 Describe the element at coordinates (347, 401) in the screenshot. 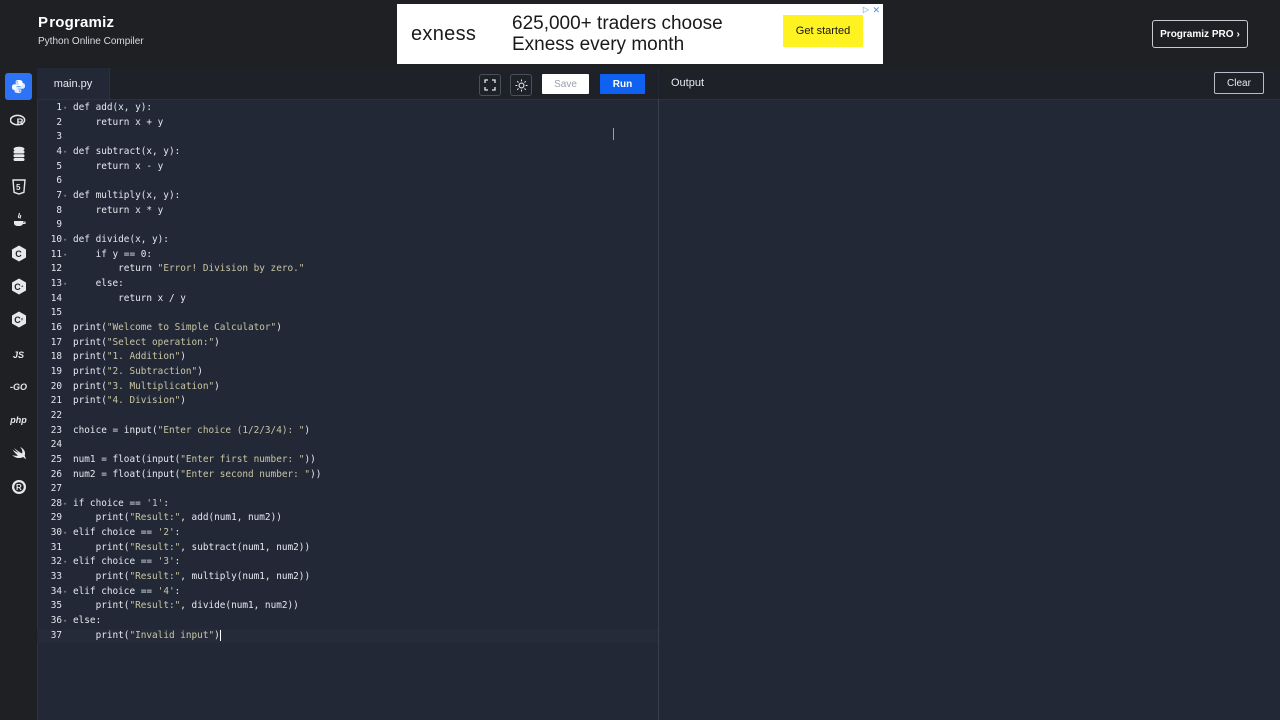

I see `code-line: 21 print("4. Division")` at that location.